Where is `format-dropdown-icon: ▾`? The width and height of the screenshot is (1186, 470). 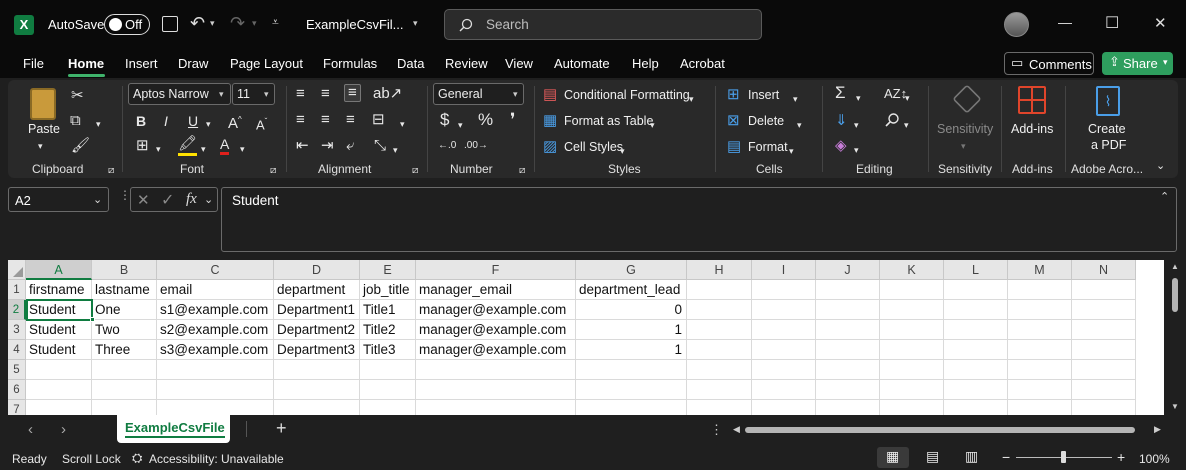 format-dropdown-icon: ▾ is located at coordinates (791, 151).